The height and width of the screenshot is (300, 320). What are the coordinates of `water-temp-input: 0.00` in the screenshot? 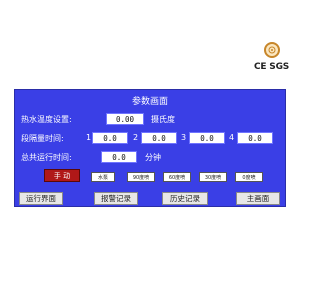 It's located at (125, 119).